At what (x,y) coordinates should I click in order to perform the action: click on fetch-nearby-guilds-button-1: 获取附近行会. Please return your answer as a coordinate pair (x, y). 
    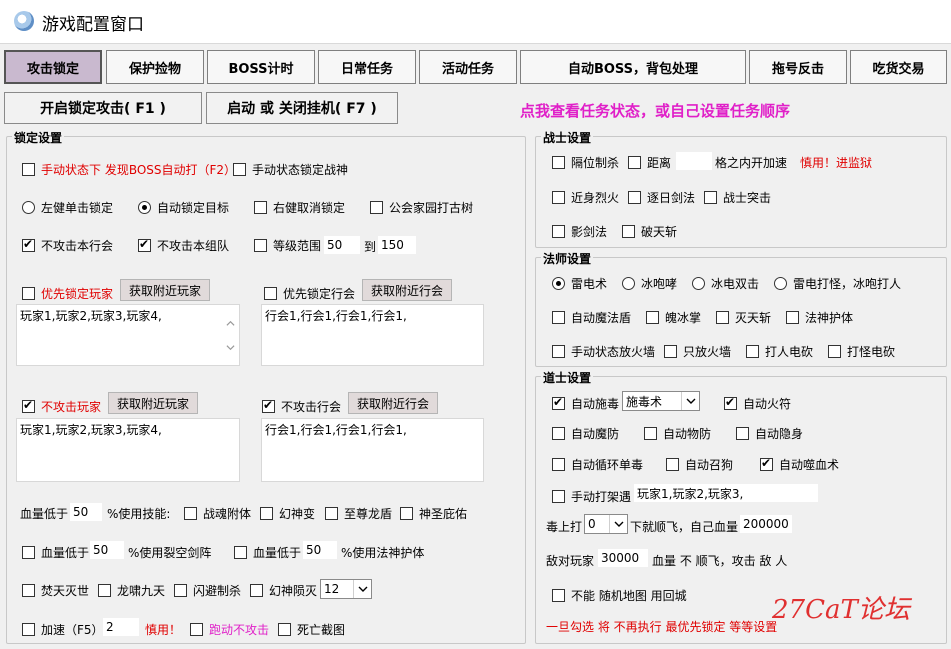
    Looking at the image, I should click on (407, 290).